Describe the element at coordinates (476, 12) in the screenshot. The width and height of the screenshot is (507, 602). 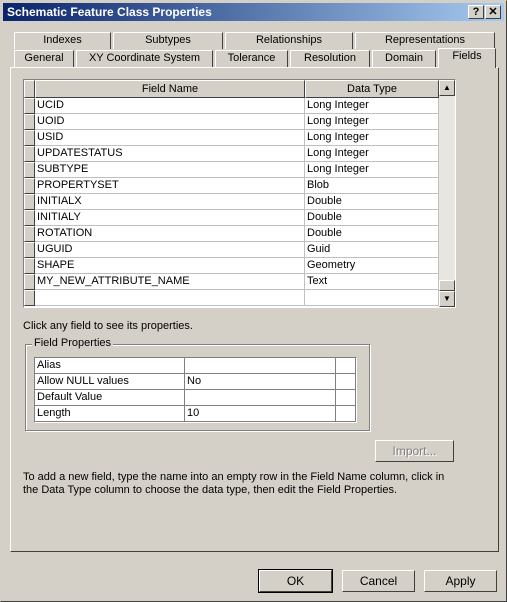
I see `help-button: ?` at that location.